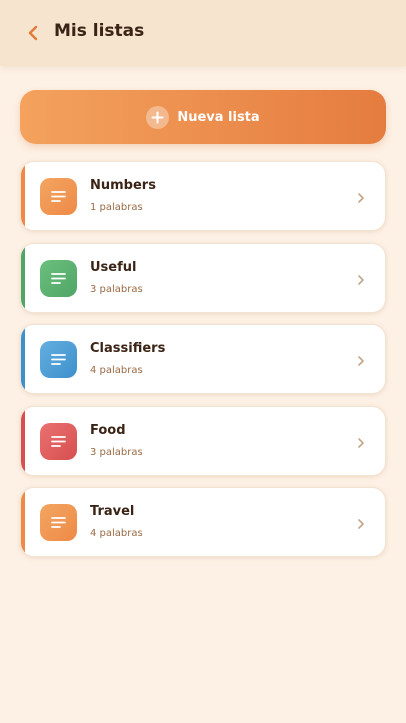  I want to click on list-name: Travel, so click(112, 511).